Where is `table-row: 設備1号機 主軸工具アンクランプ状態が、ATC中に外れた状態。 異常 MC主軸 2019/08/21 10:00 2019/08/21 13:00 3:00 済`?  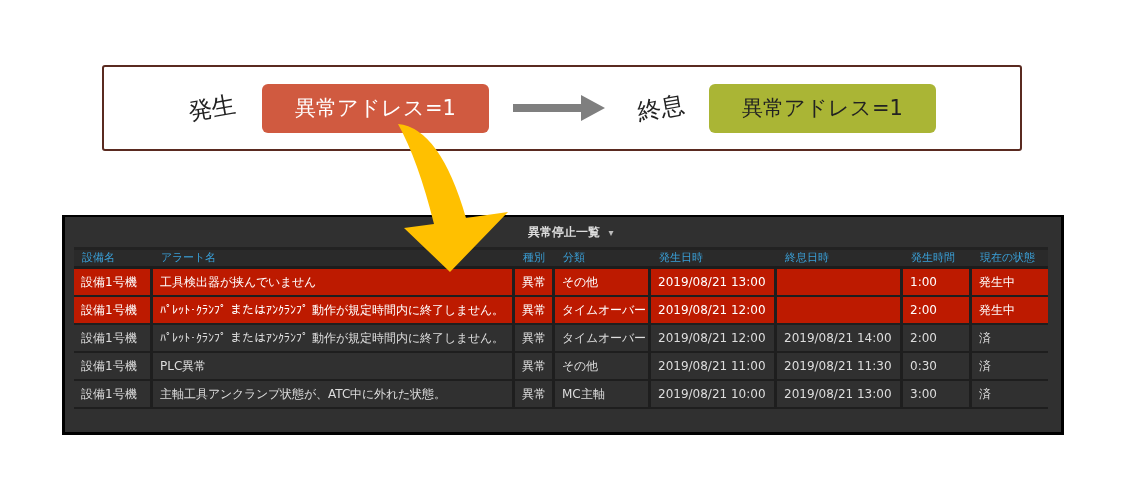
table-row: 設備1号機 主軸工具アンクランプ状態が、ATC中に外れた状態。 異常 MC主軸 2019/08/21 10:00 2019/08/21 13:00 3:00 済 is located at coordinates (561, 395).